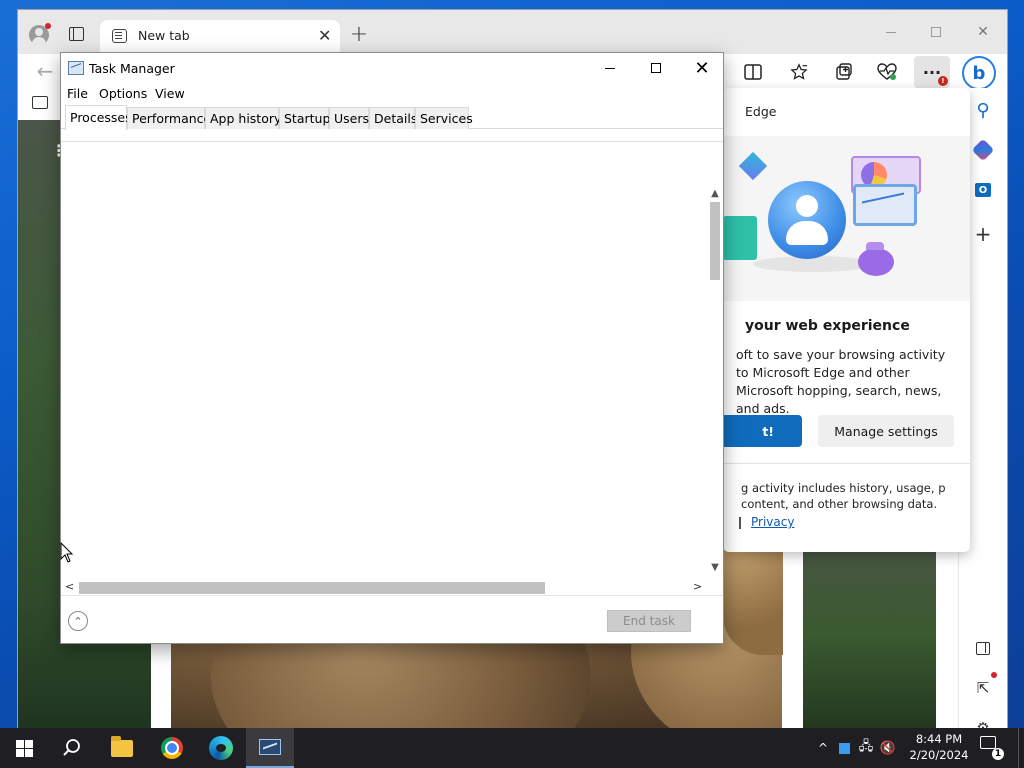 This screenshot has width=1024, height=768. Describe the element at coordinates (939, 755) in the screenshot. I see `clock-date: 2/20/2024` at that location.